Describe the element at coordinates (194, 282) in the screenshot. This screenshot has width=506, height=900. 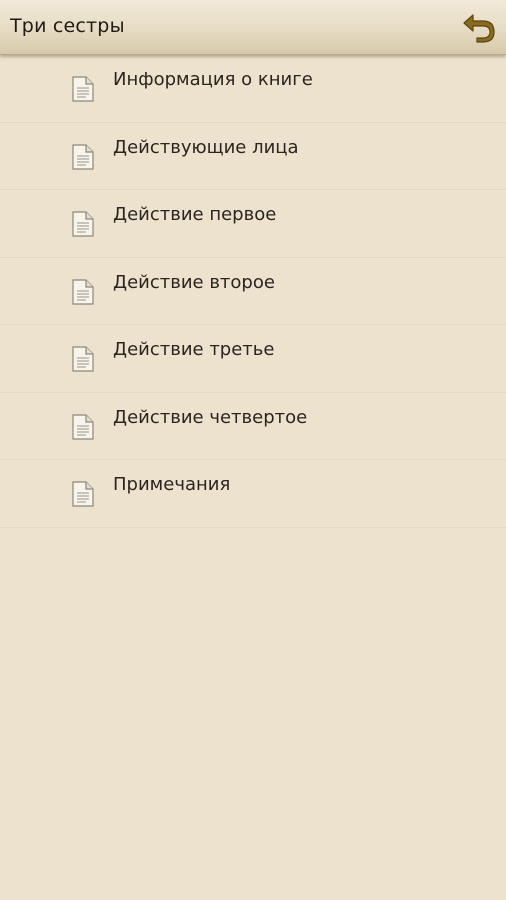
I see `toc-item-label: Действие второе` at that location.